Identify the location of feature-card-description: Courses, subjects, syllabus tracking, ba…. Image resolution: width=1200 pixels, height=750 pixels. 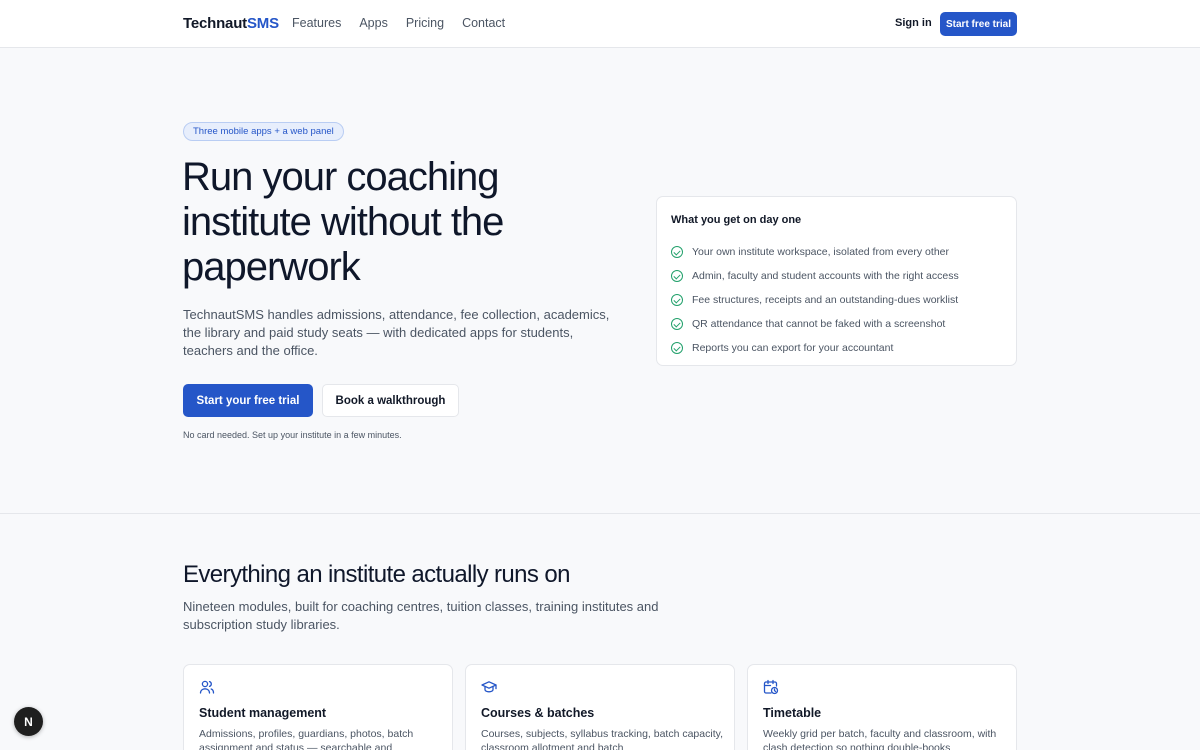
(602, 739).